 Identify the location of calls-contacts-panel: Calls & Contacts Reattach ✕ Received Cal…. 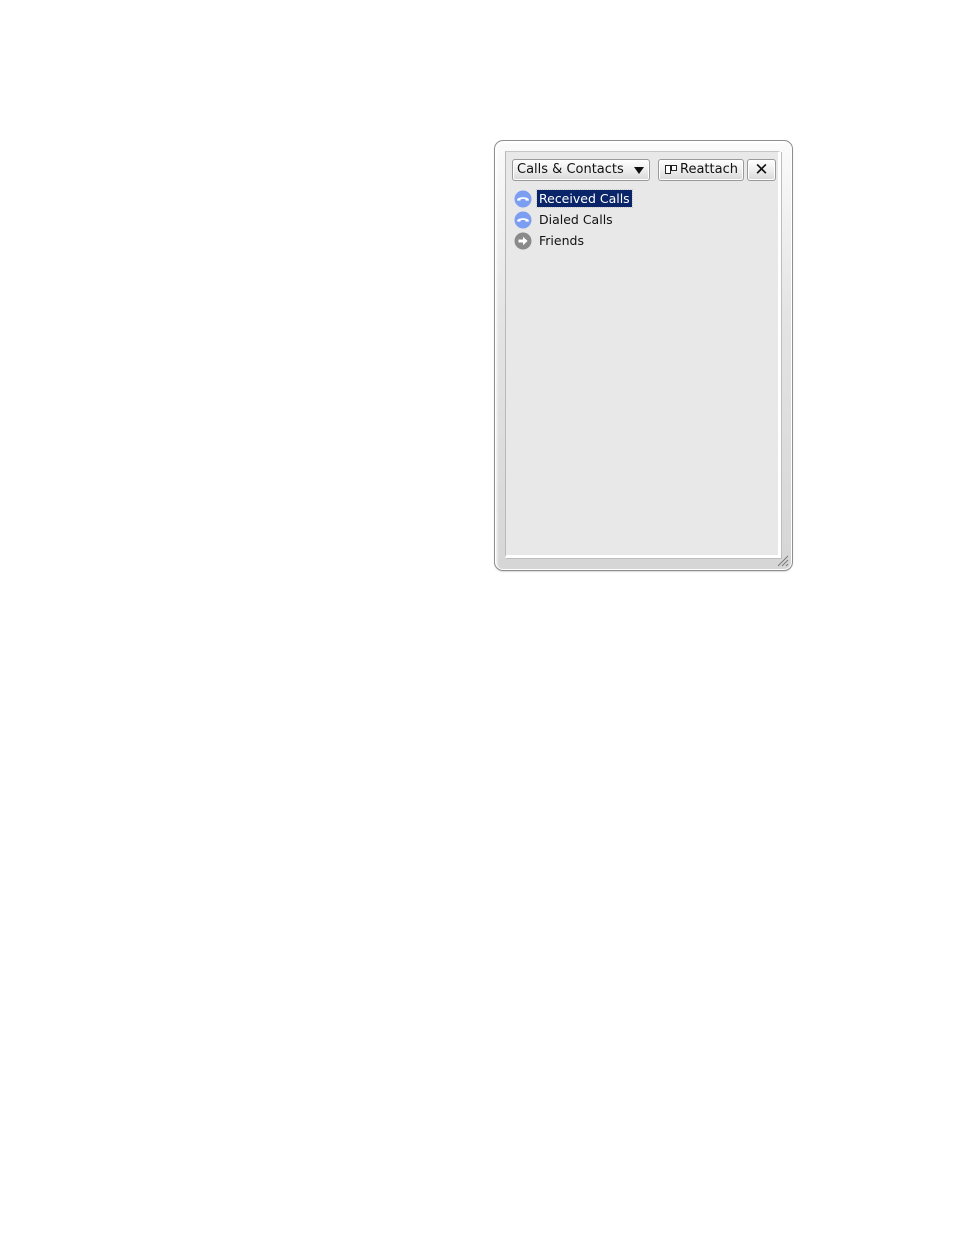
(643, 355).